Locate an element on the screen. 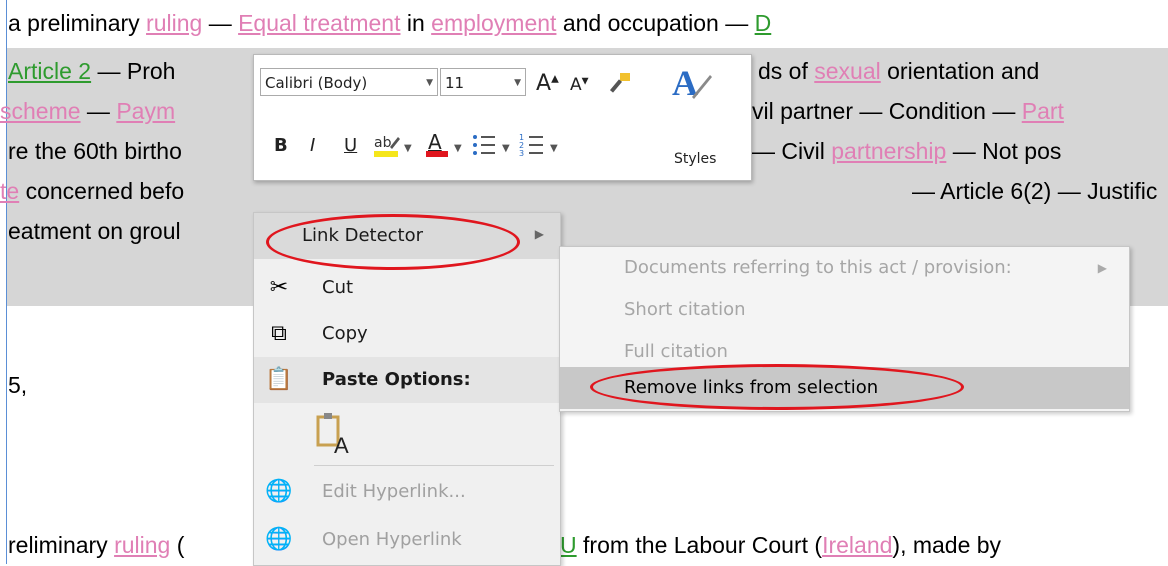 The image size is (1168, 566). menu-item-cut: ✂ Cut is located at coordinates (407, 288).